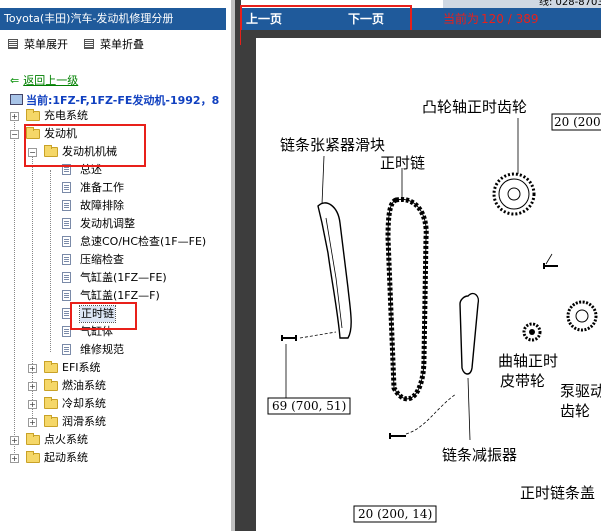  What do you see at coordinates (334, 270) in the screenshot?
I see `tensioner-slipper-part` at bounding box center [334, 270].